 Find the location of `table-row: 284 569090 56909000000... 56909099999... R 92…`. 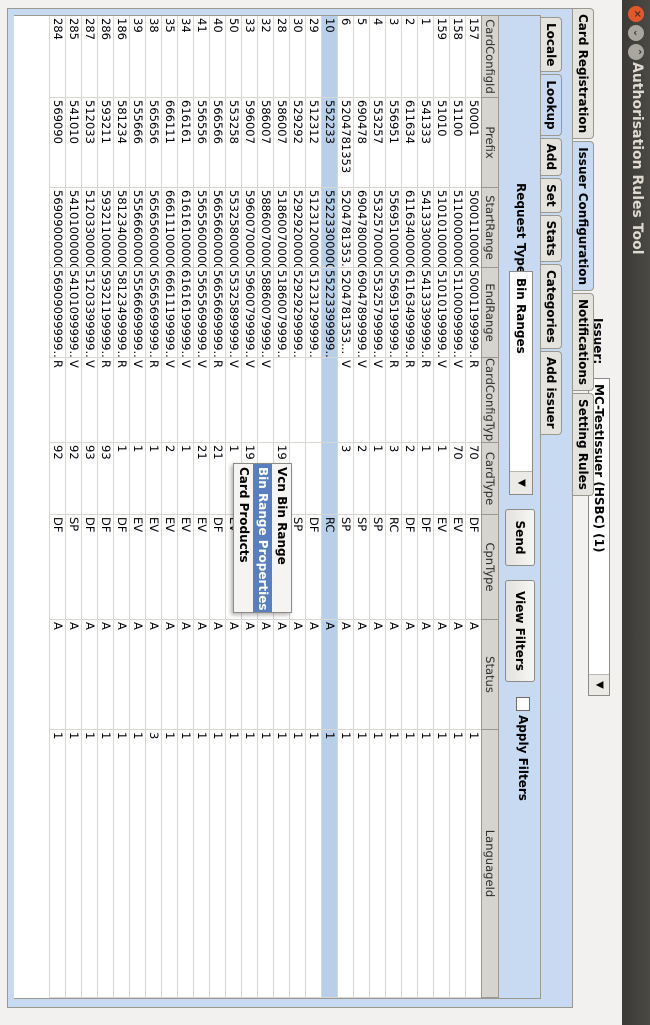

table-row: 284 569090 56909000000... 56909099999... R 92… is located at coordinates (57, 507).